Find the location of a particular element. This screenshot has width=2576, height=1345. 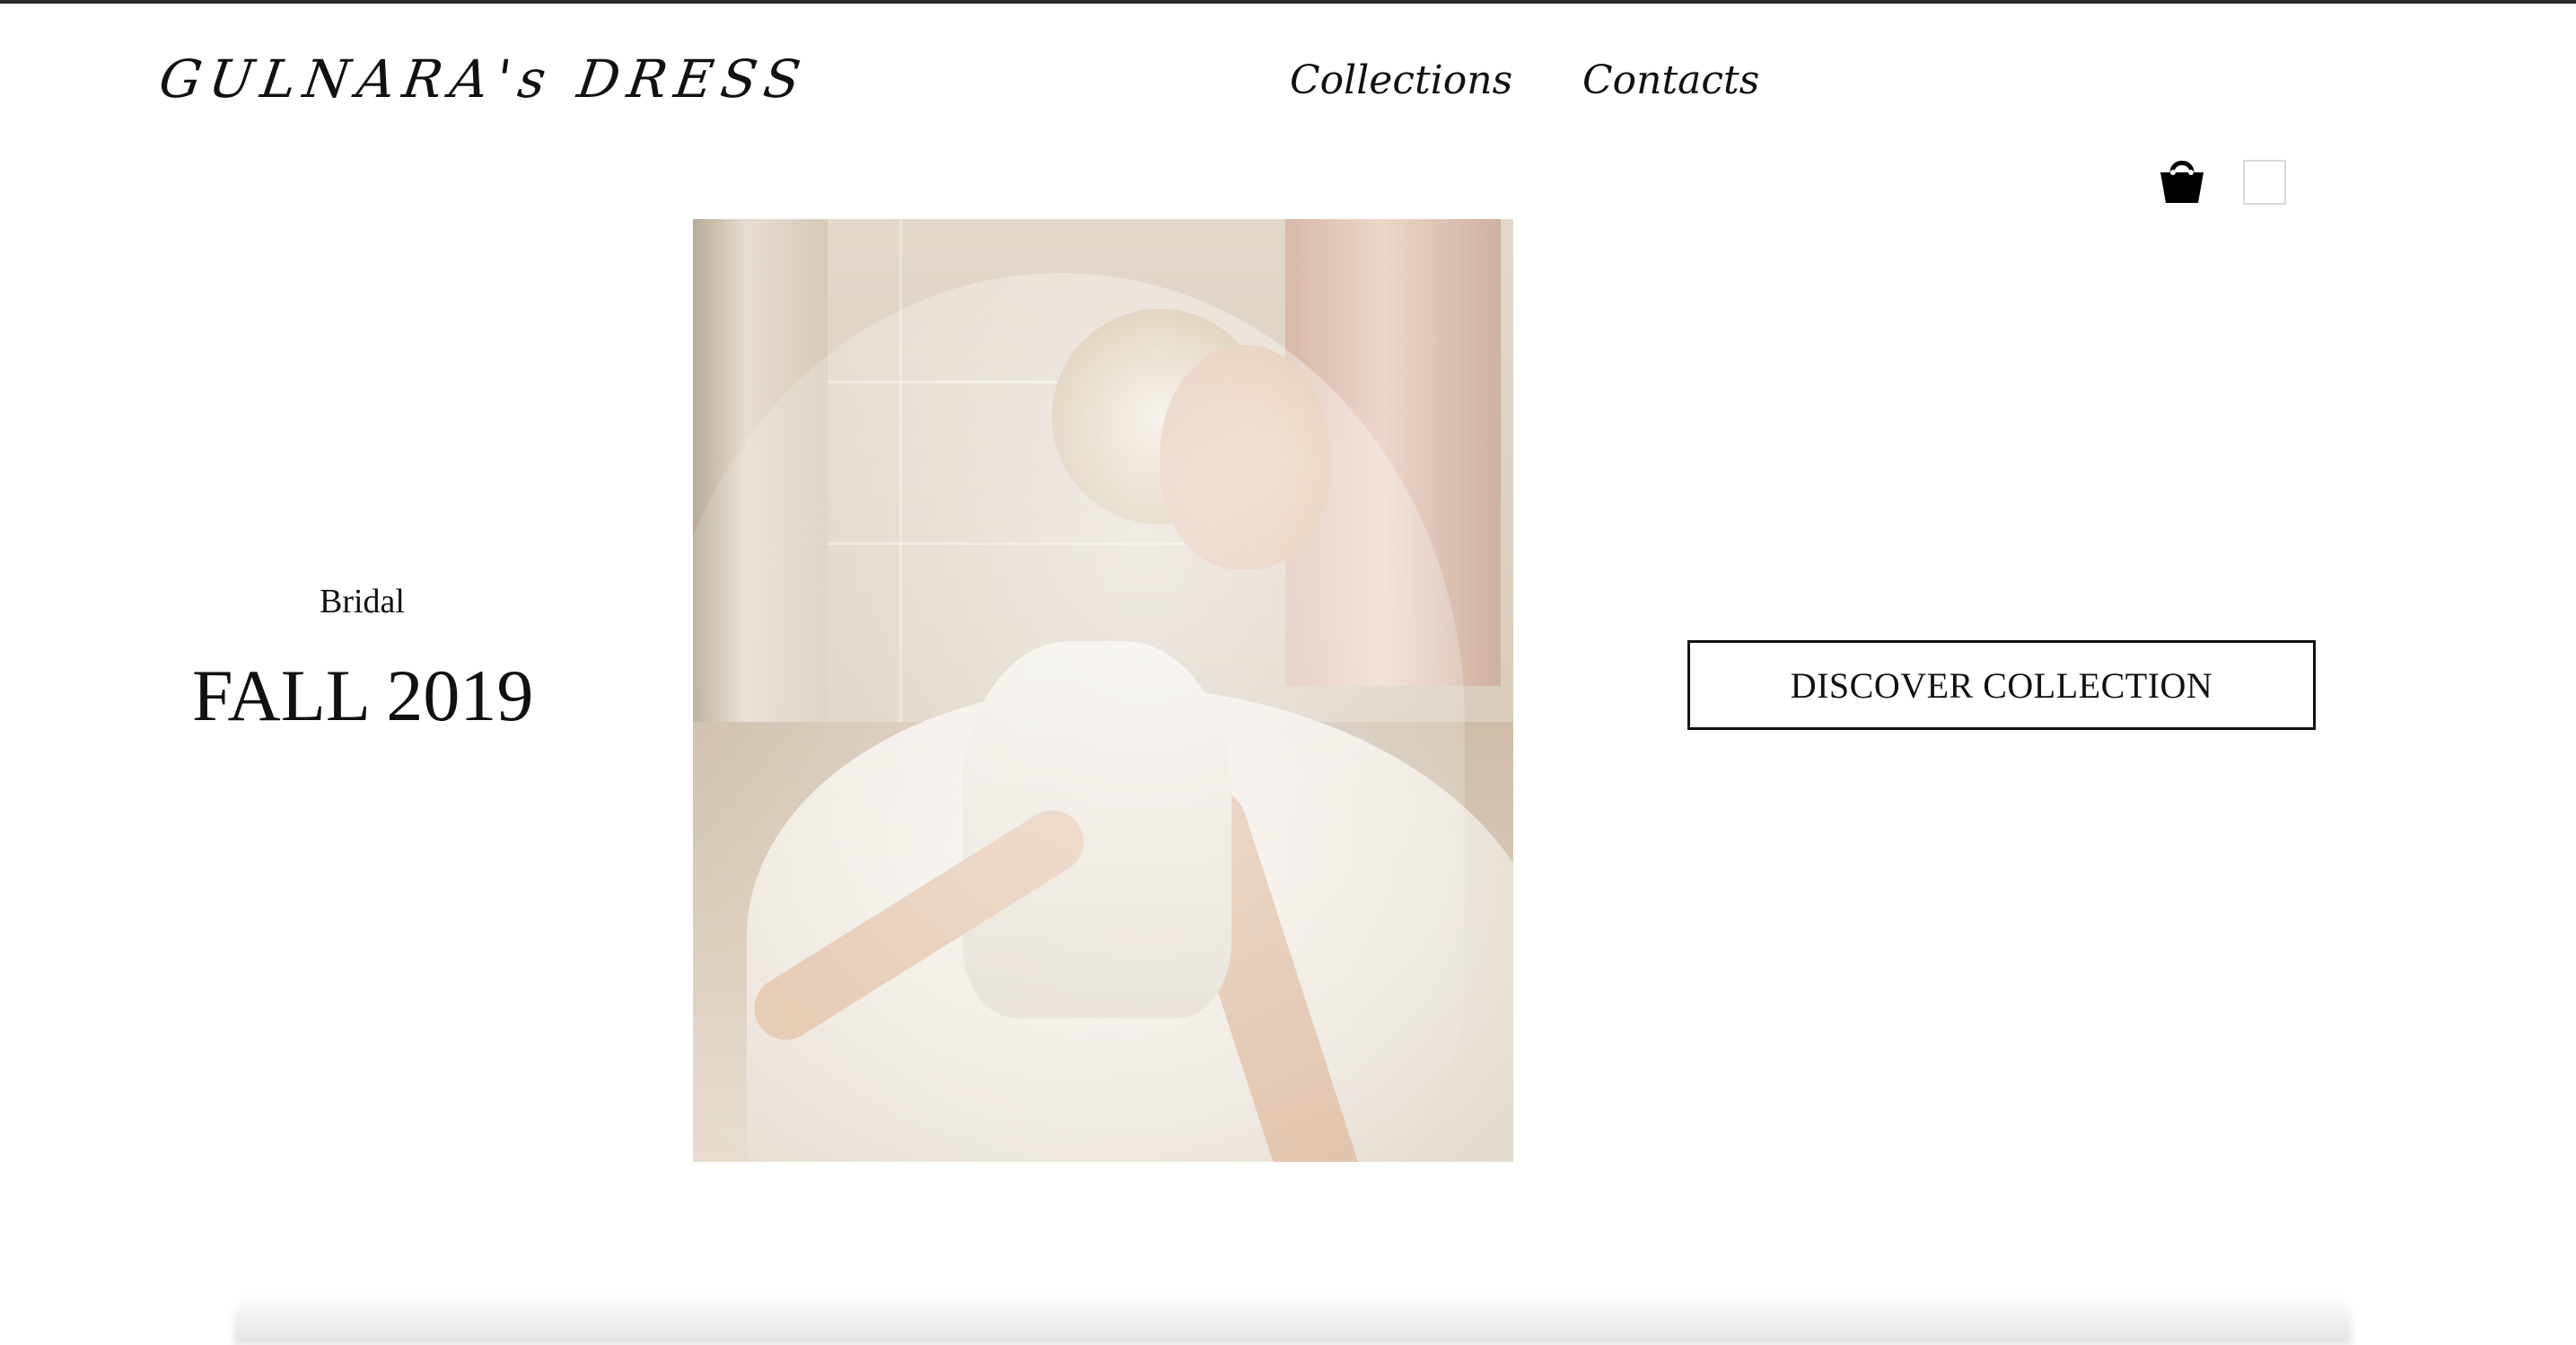

nav-collections: Collections is located at coordinates (1401, 80).